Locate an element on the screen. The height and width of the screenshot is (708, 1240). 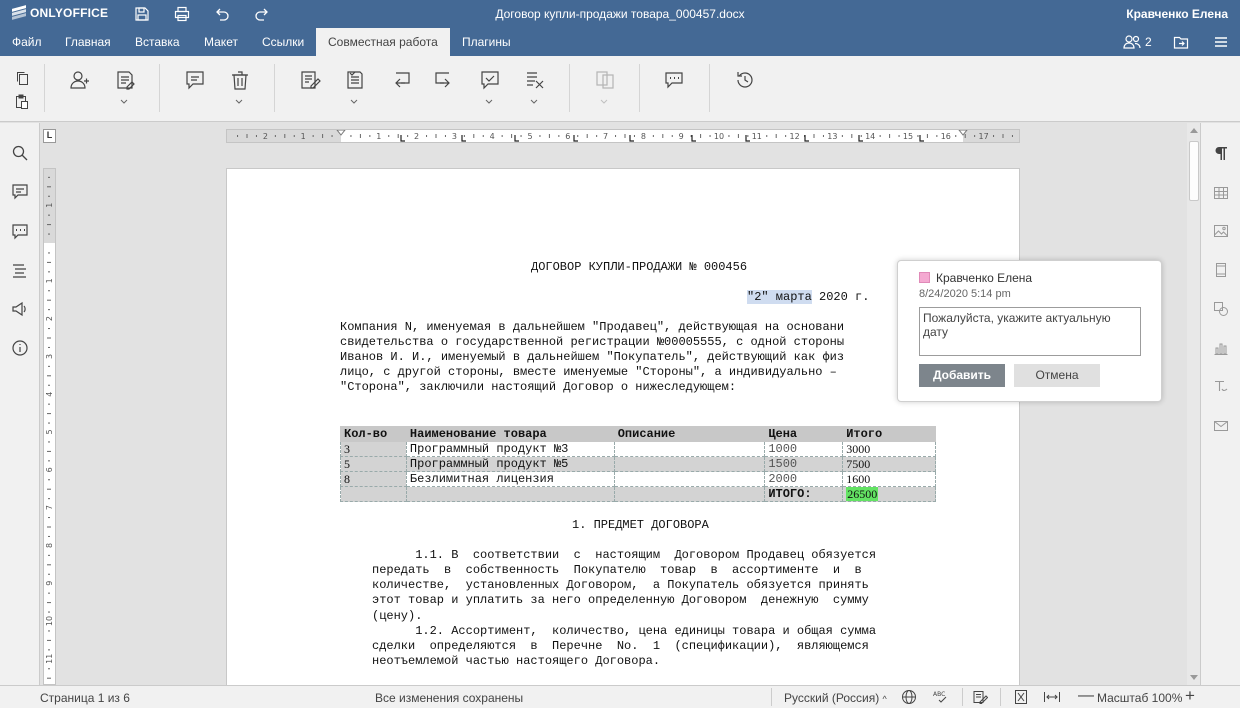
commented-selection: "2" марта is located at coordinates (779, 297).